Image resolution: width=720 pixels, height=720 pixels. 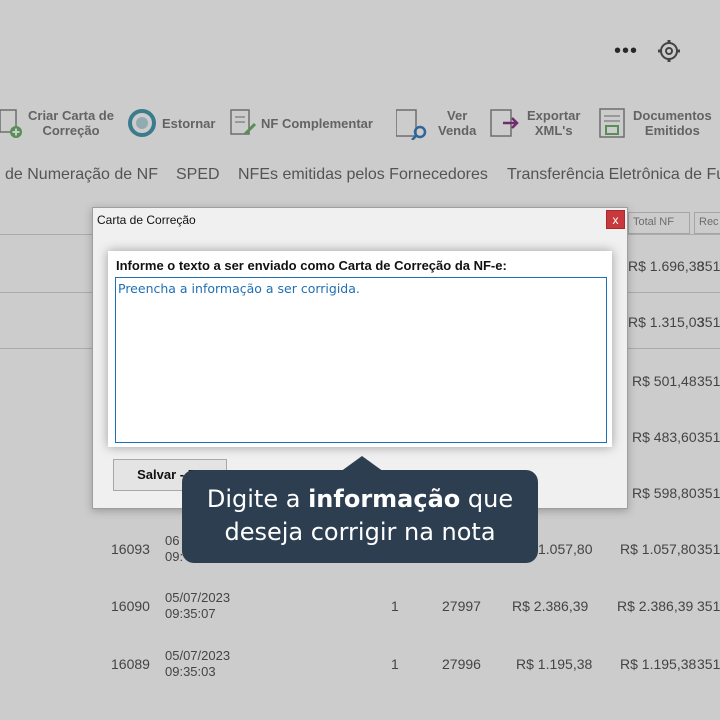 I want to click on close-button: x, so click(x=615, y=219).